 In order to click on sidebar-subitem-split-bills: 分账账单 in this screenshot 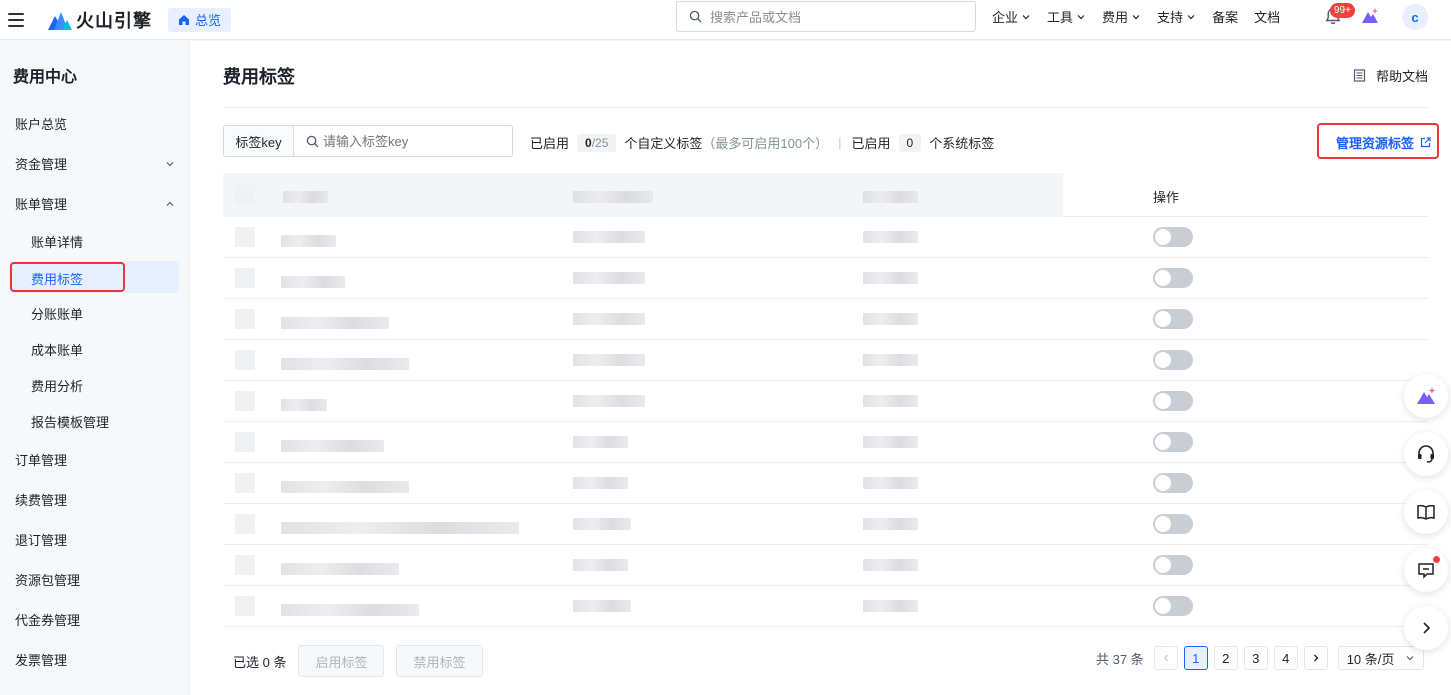, I will do `click(57, 313)`.